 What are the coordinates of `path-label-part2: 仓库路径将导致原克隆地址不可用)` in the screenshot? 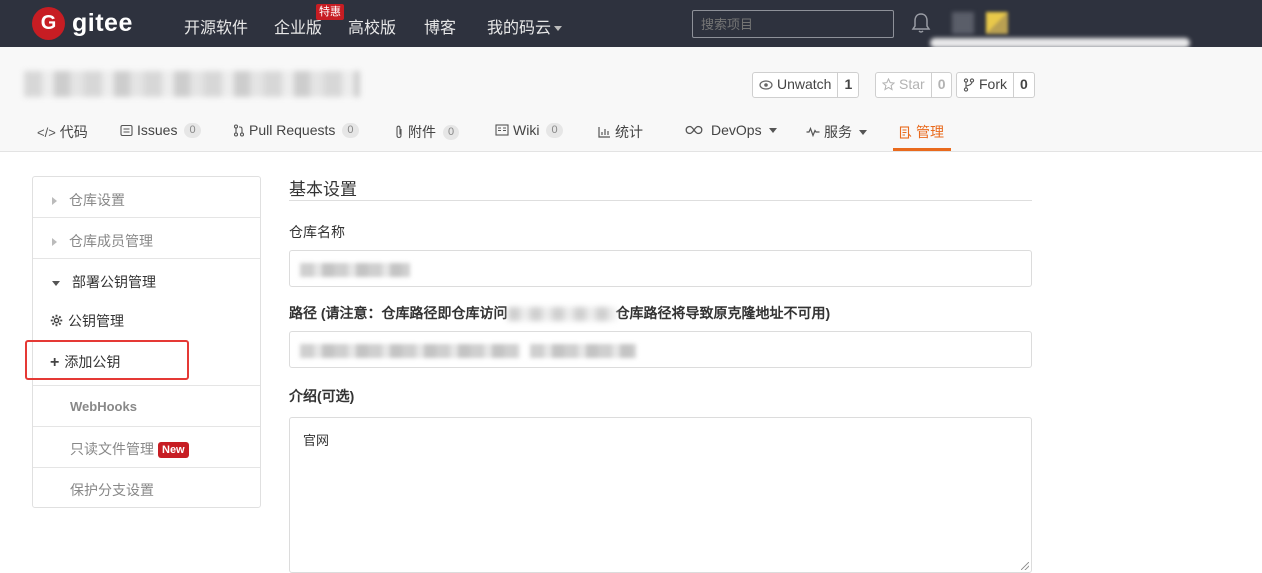 It's located at (723, 313).